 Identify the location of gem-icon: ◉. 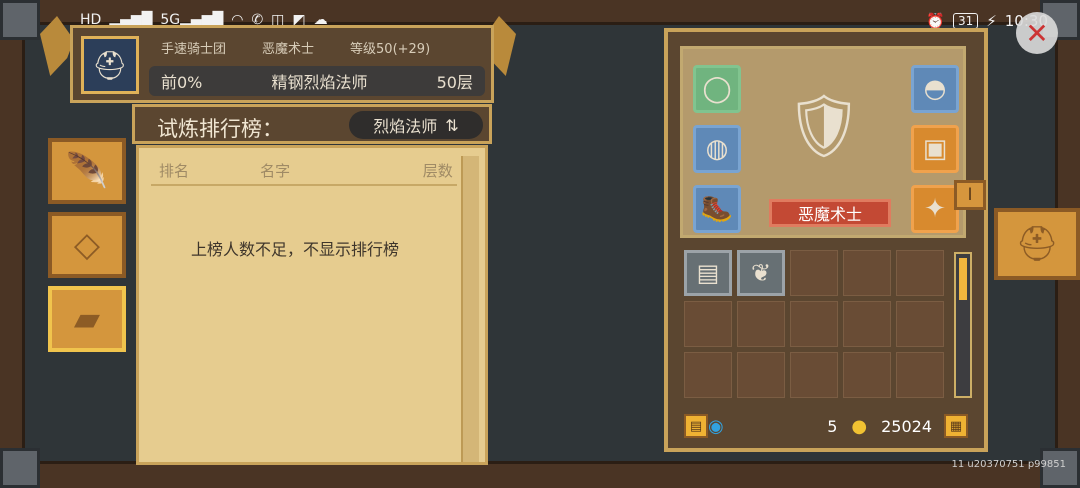
(716, 426).